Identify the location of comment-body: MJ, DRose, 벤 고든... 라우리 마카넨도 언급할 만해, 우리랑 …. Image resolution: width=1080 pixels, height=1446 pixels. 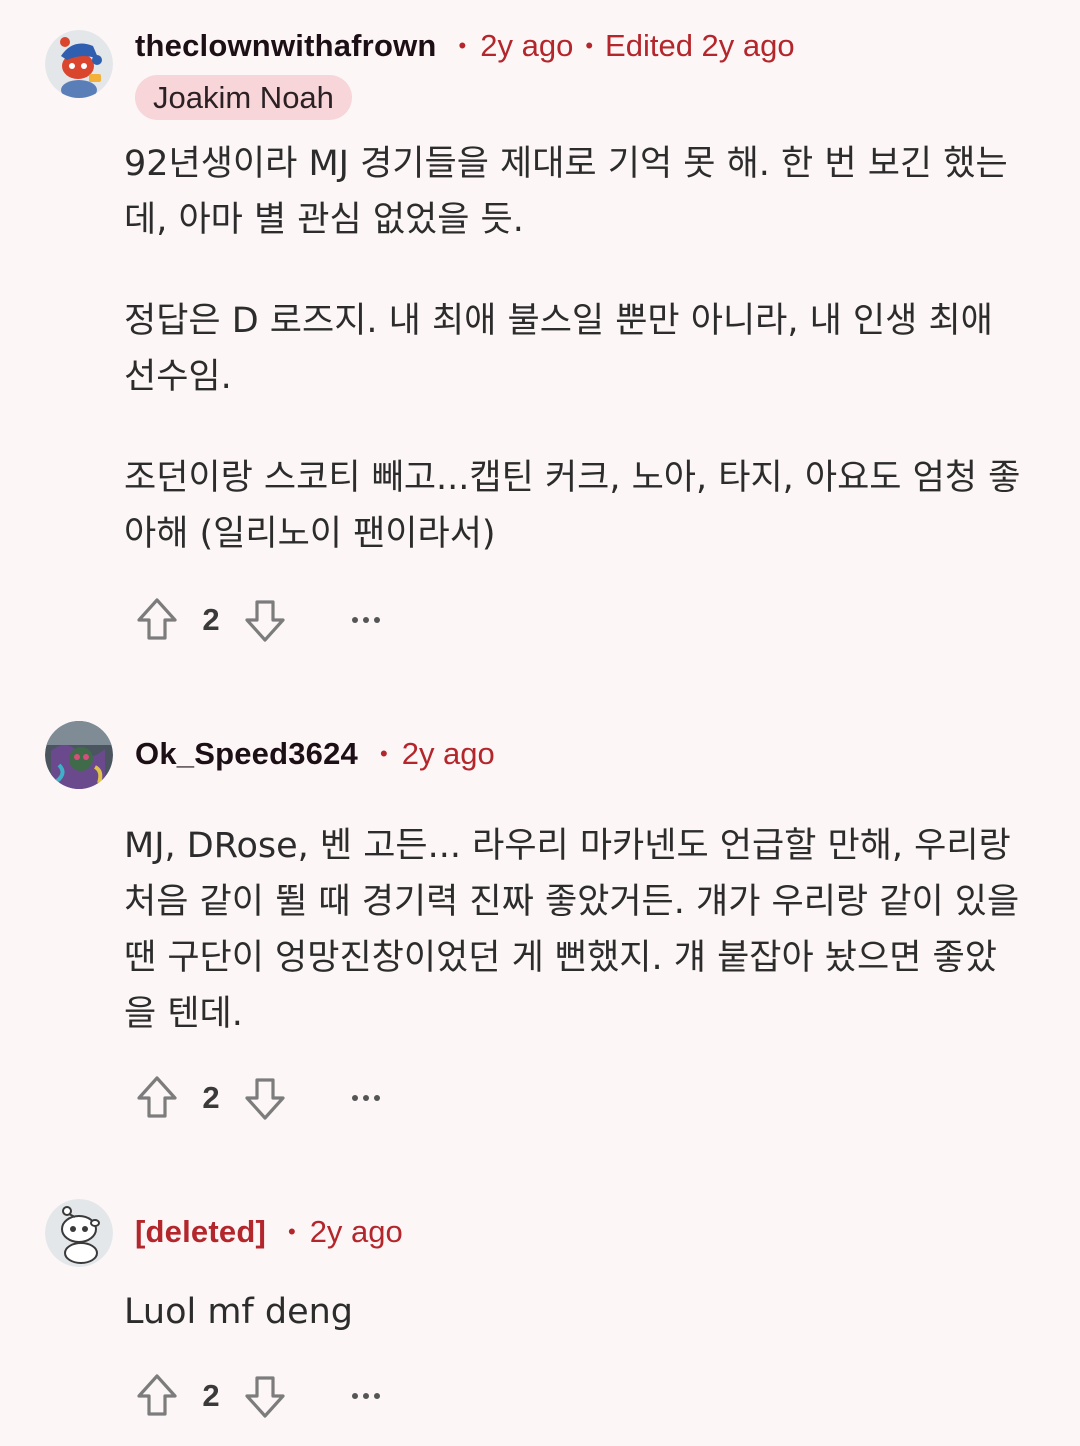
(574, 930).